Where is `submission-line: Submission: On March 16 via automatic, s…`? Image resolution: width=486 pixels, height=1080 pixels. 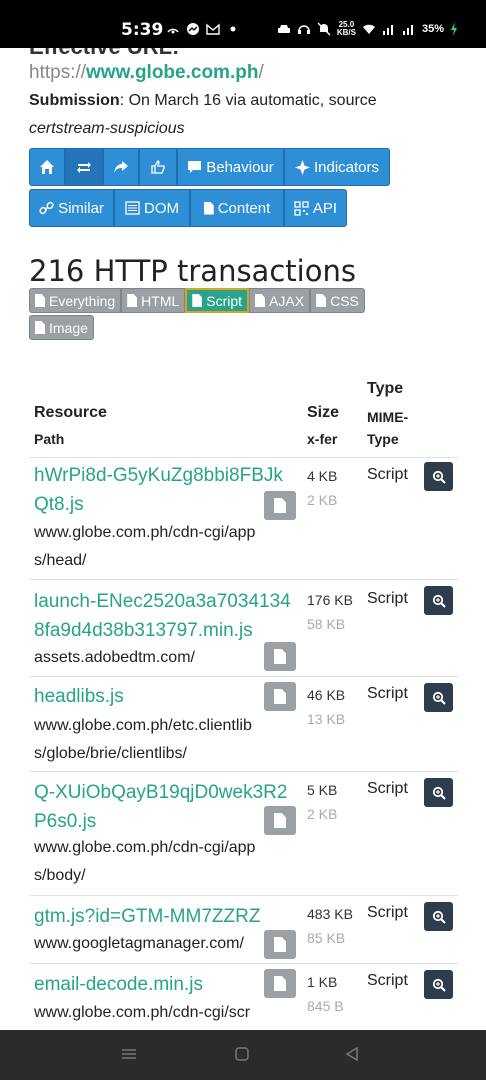 submission-line: Submission: On March 16 via automatic, s… is located at coordinates (203, 101).